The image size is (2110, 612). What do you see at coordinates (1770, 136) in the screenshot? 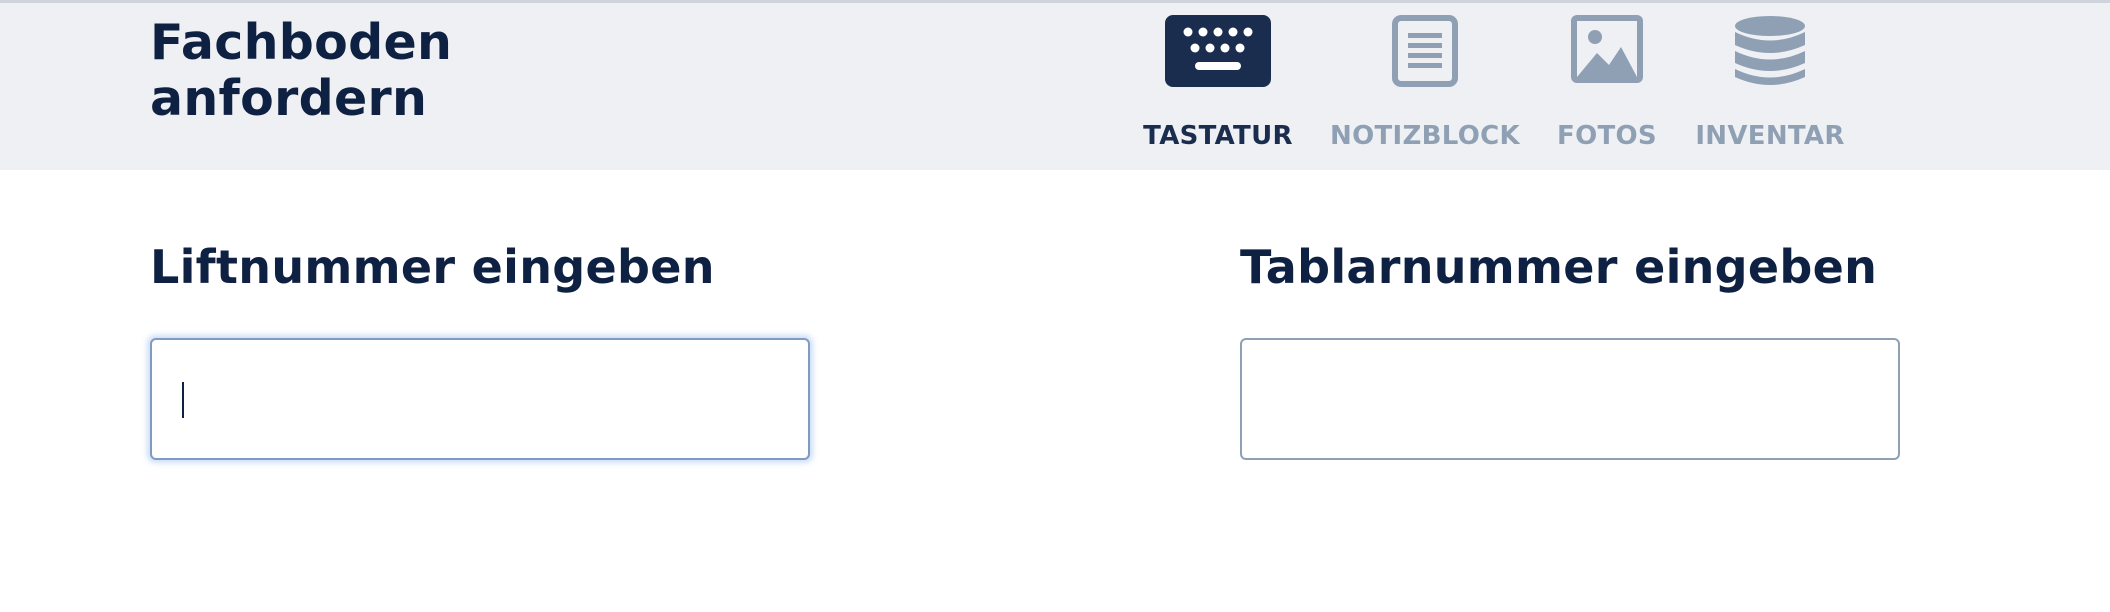
I see `nav-tab-inventar-label: INVENTAR` at bounding box center [1770, 136].